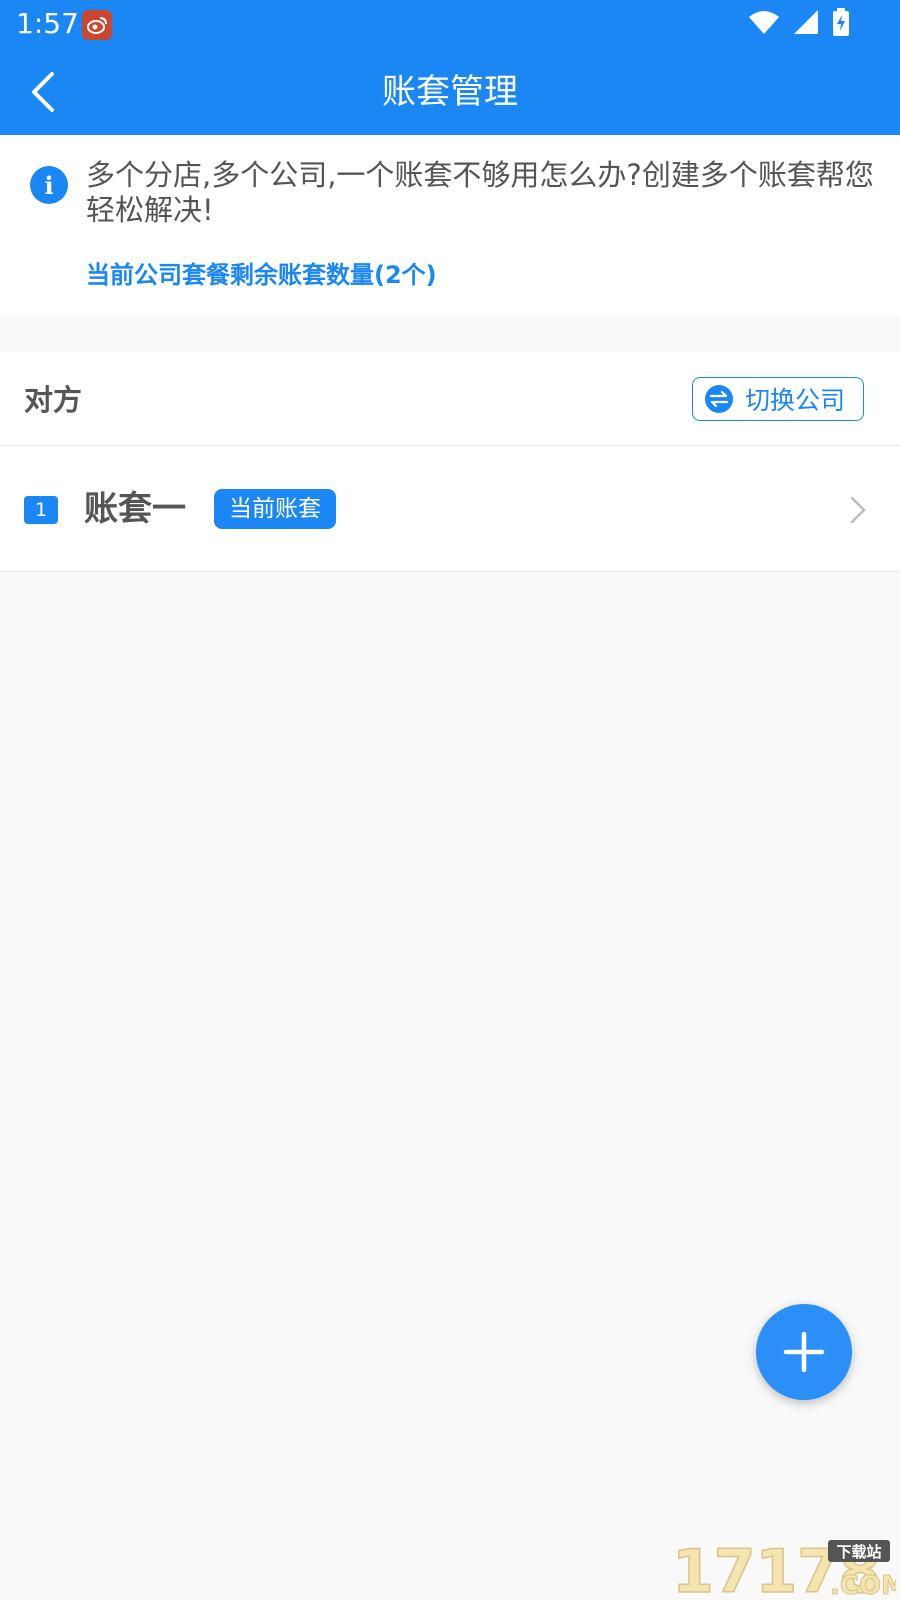 The width and height of the screenshot is (900, 1600). What do you see at coordinates (47, 23) in the screenshot?
I see `status-time: 1:57` at bounding box center [47, 23].